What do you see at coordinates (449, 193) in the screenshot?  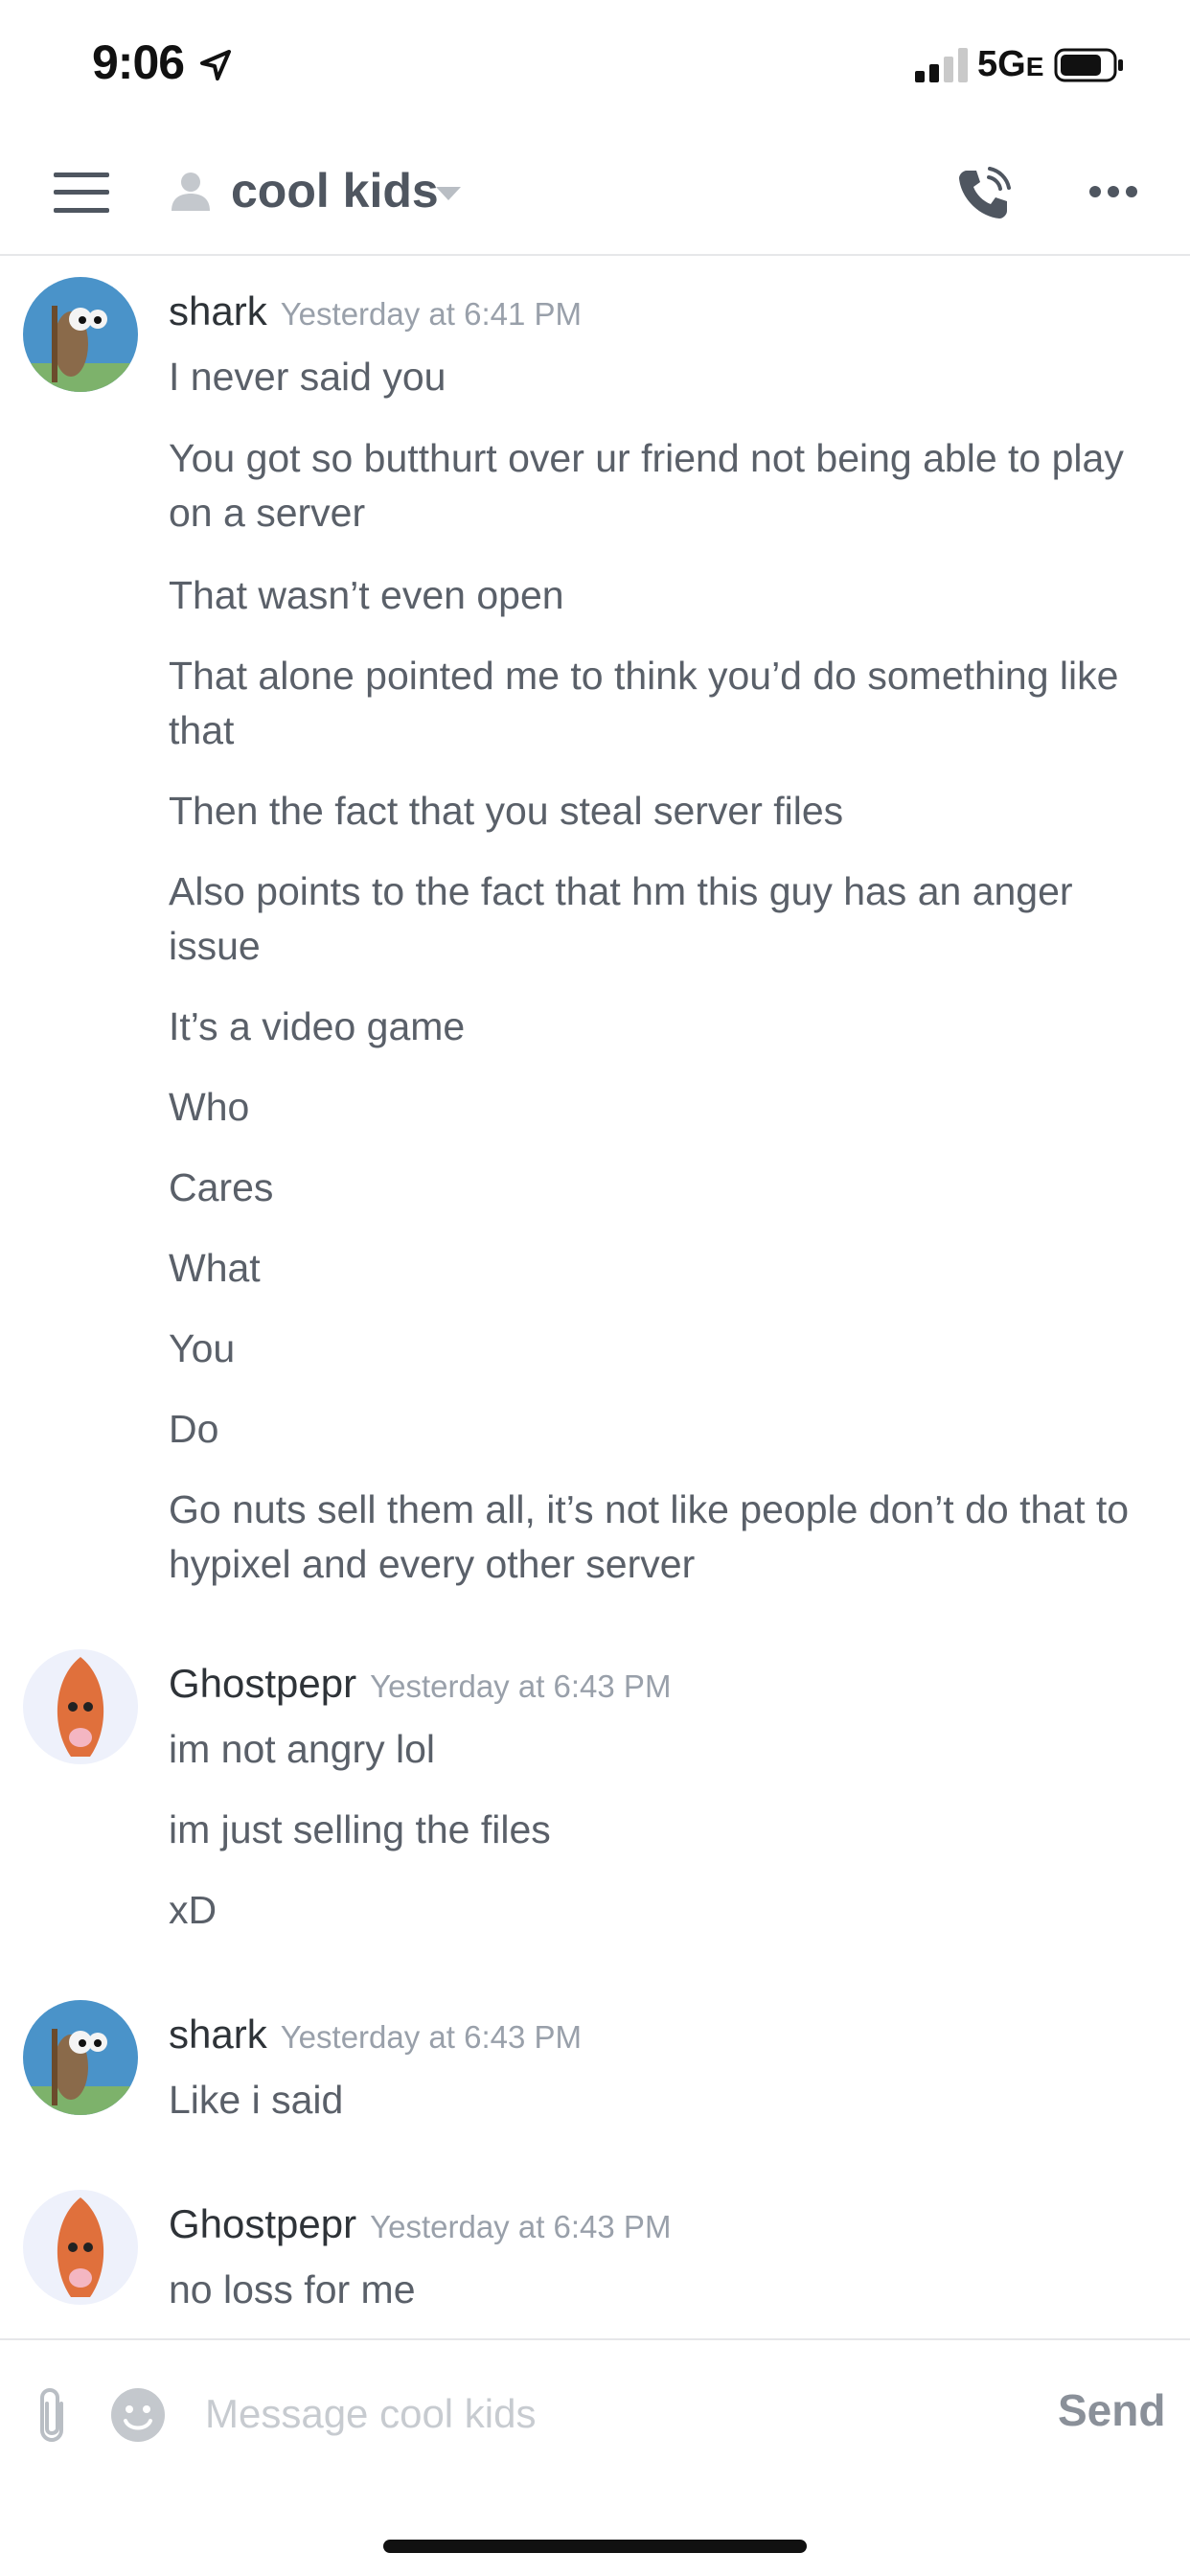 I see `chevron-down-icon` at bounding box center [449, 193].